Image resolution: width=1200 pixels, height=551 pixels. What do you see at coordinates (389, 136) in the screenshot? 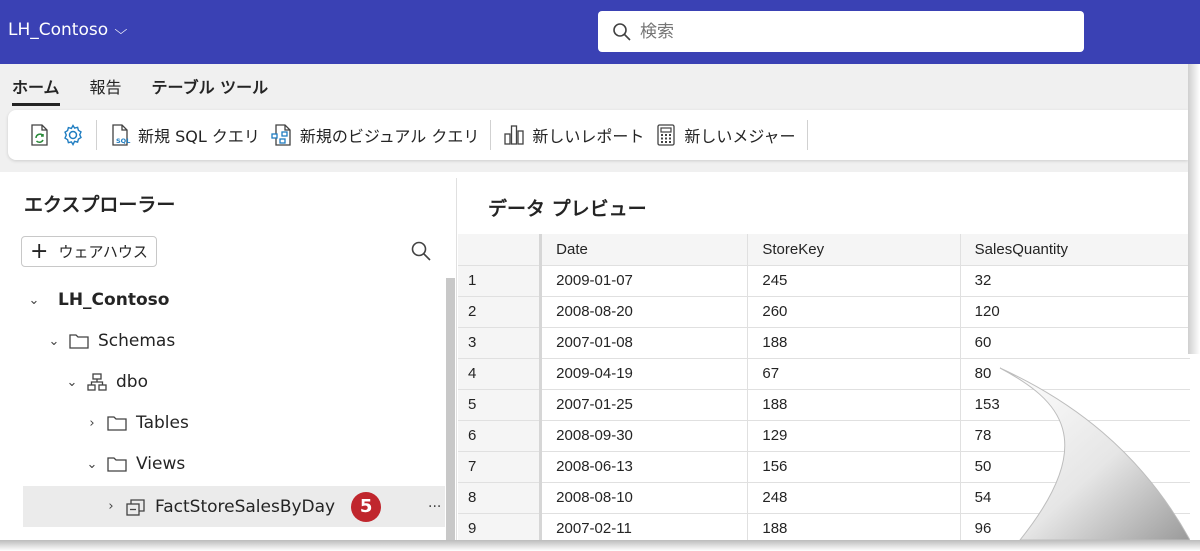
I see `new-visual-query-label: 新規のビジュアル クエリ` at bounding box center [389, 136].